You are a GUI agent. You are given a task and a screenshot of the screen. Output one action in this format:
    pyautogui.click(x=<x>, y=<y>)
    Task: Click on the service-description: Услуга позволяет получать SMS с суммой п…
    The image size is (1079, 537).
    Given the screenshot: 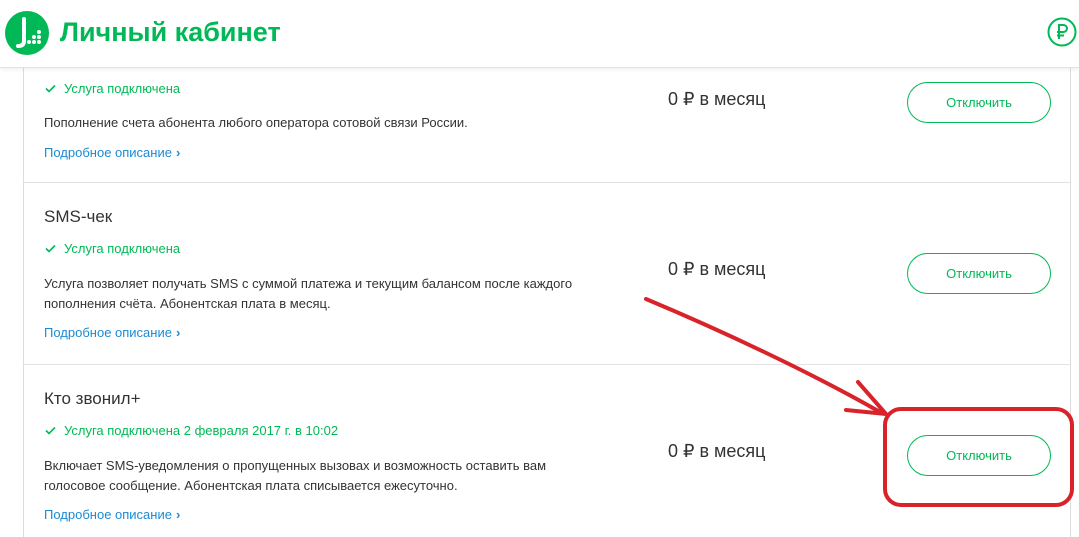 What is the action you would take?
    pyautogui.click(x=308, y=293)
    